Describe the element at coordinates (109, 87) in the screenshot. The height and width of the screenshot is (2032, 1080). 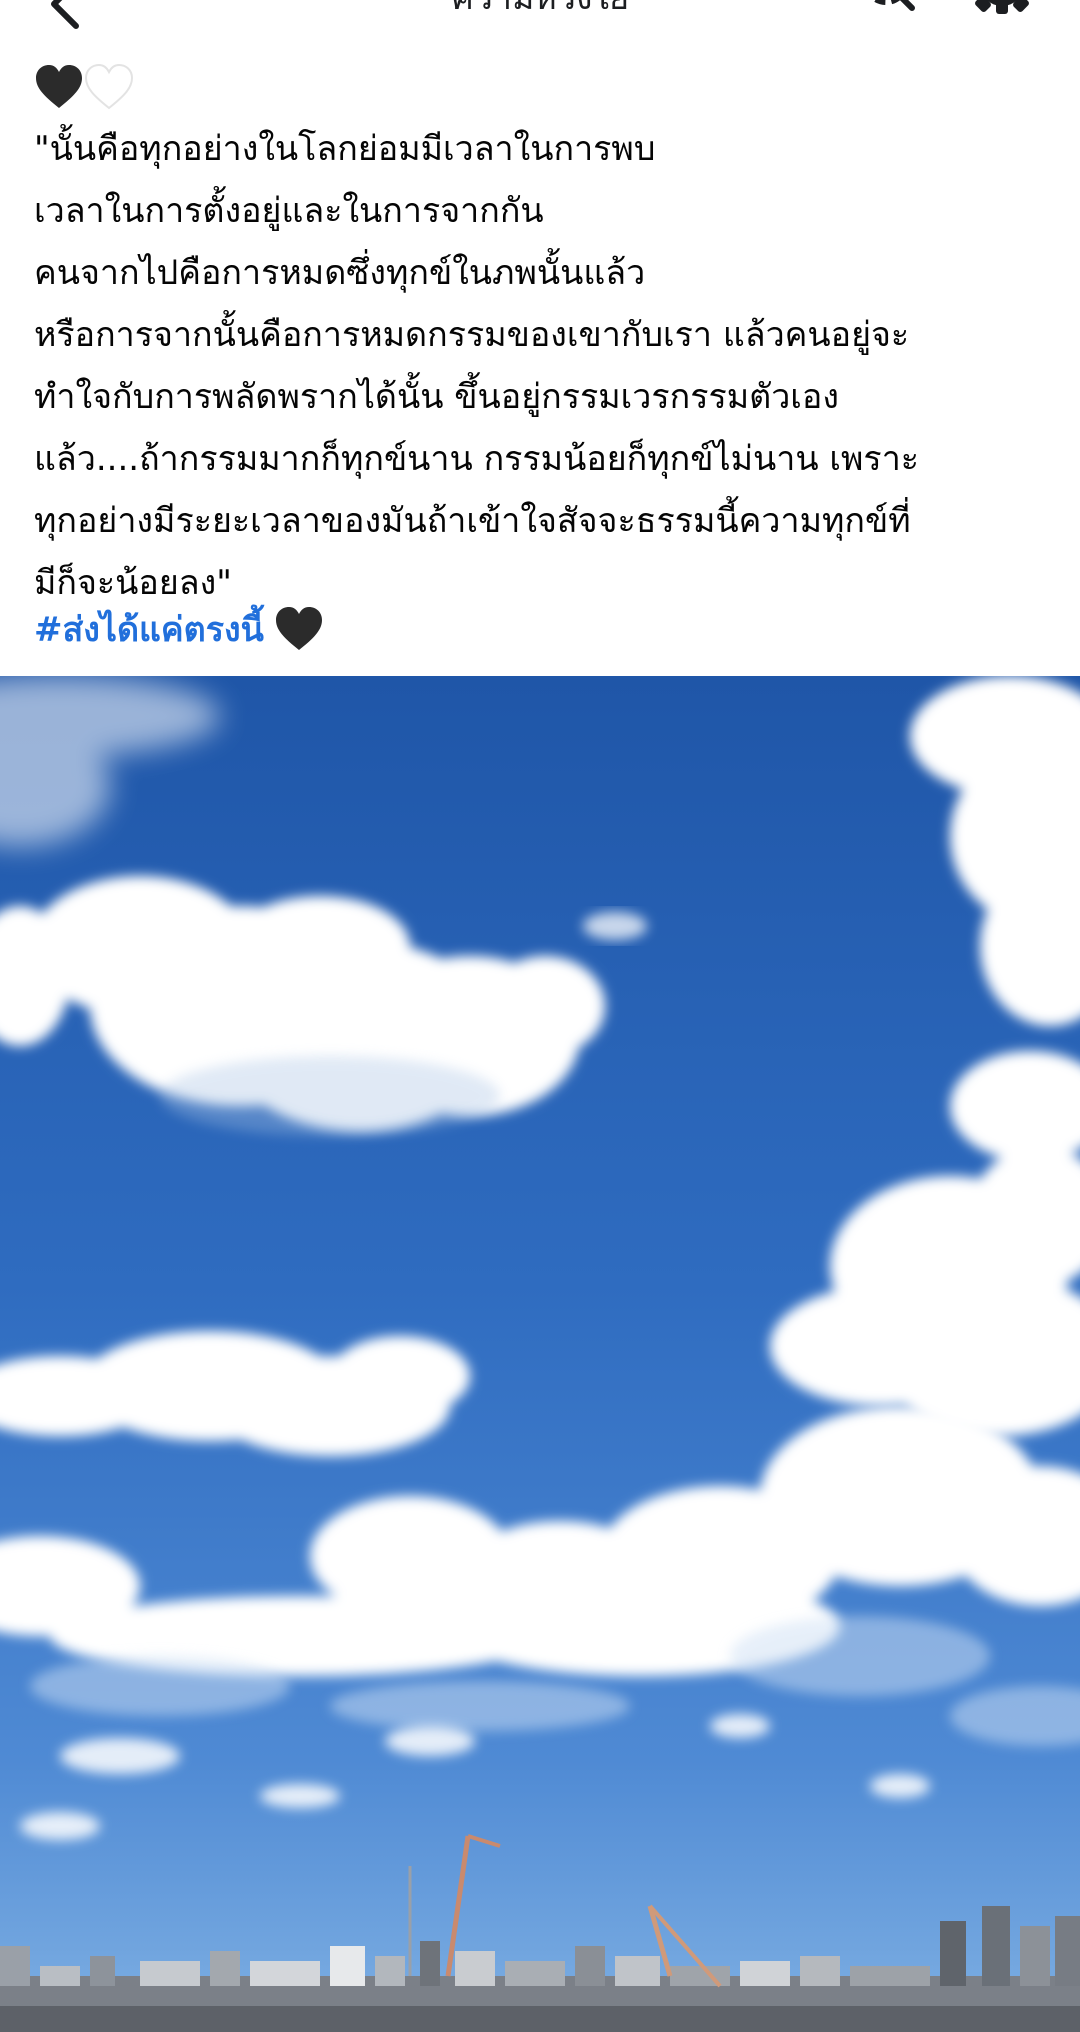
I see `white-heart-icon` at that location.